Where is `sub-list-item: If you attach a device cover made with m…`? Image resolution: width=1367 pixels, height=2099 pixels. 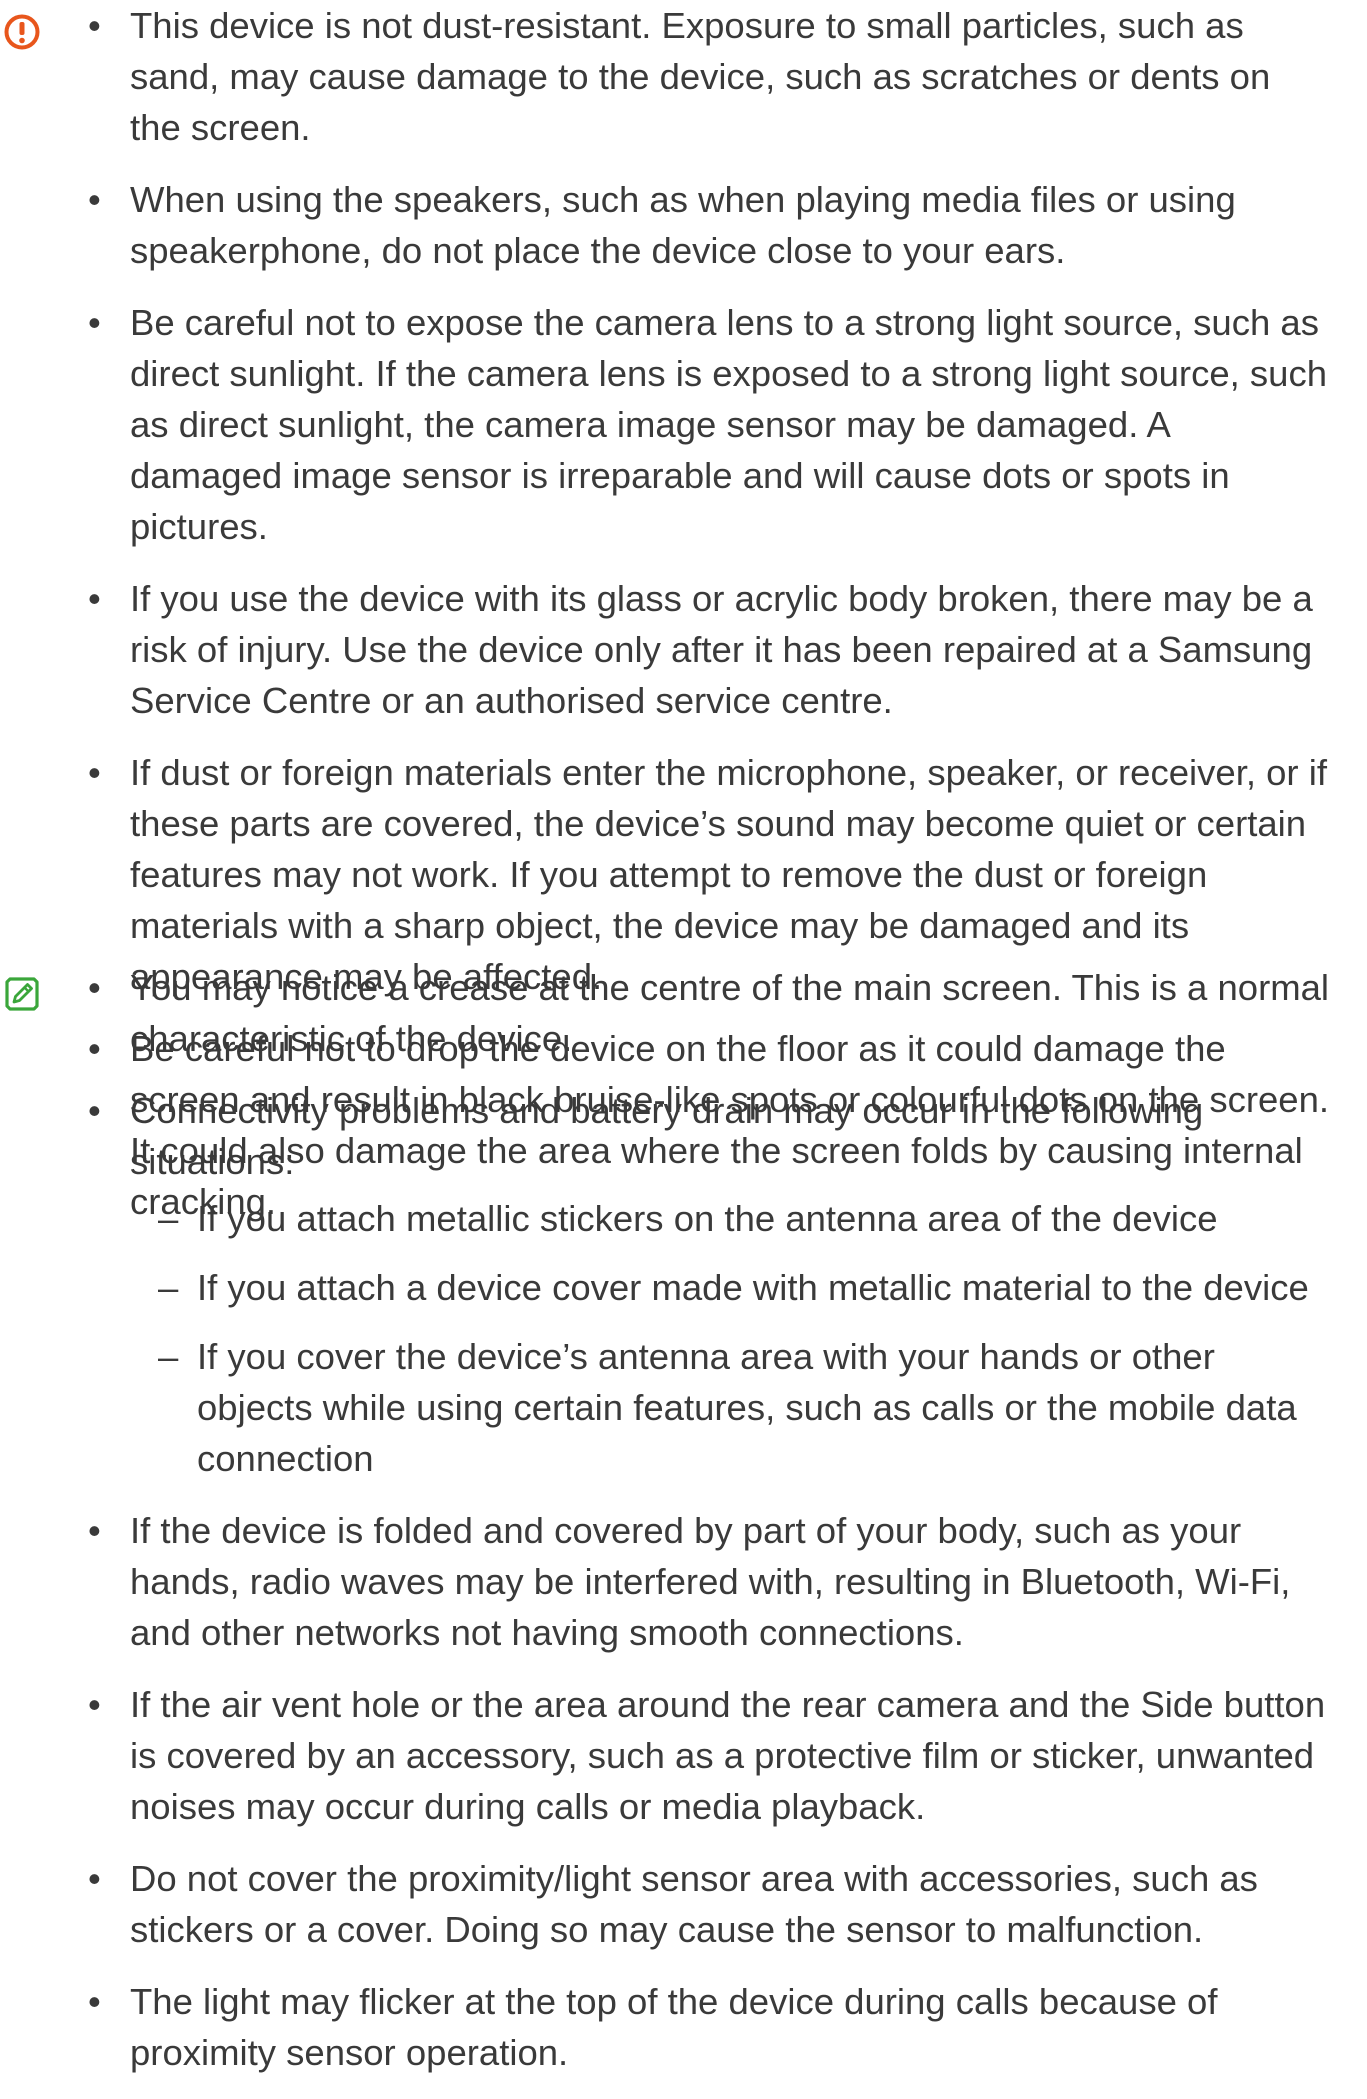
sub-list-item: If you attach a device cover made with m… is located at coordinates (730, 1287).